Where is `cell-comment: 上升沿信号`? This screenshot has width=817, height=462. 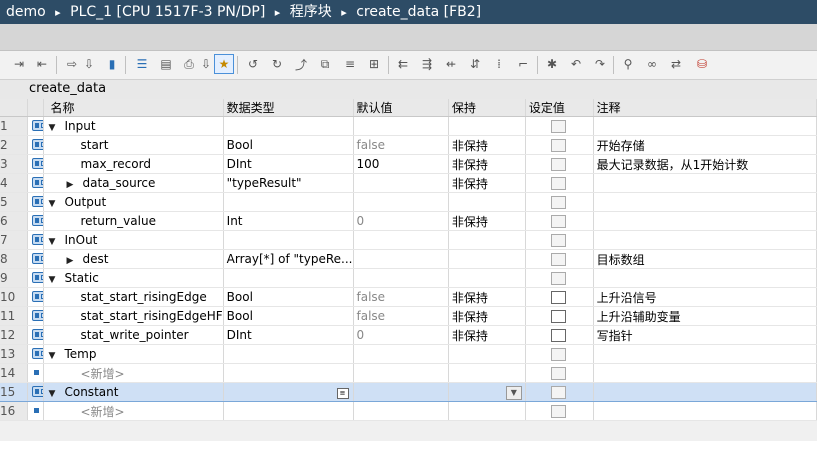
cell-comment: 上升沿信号 is located at coordinates (705, 297).